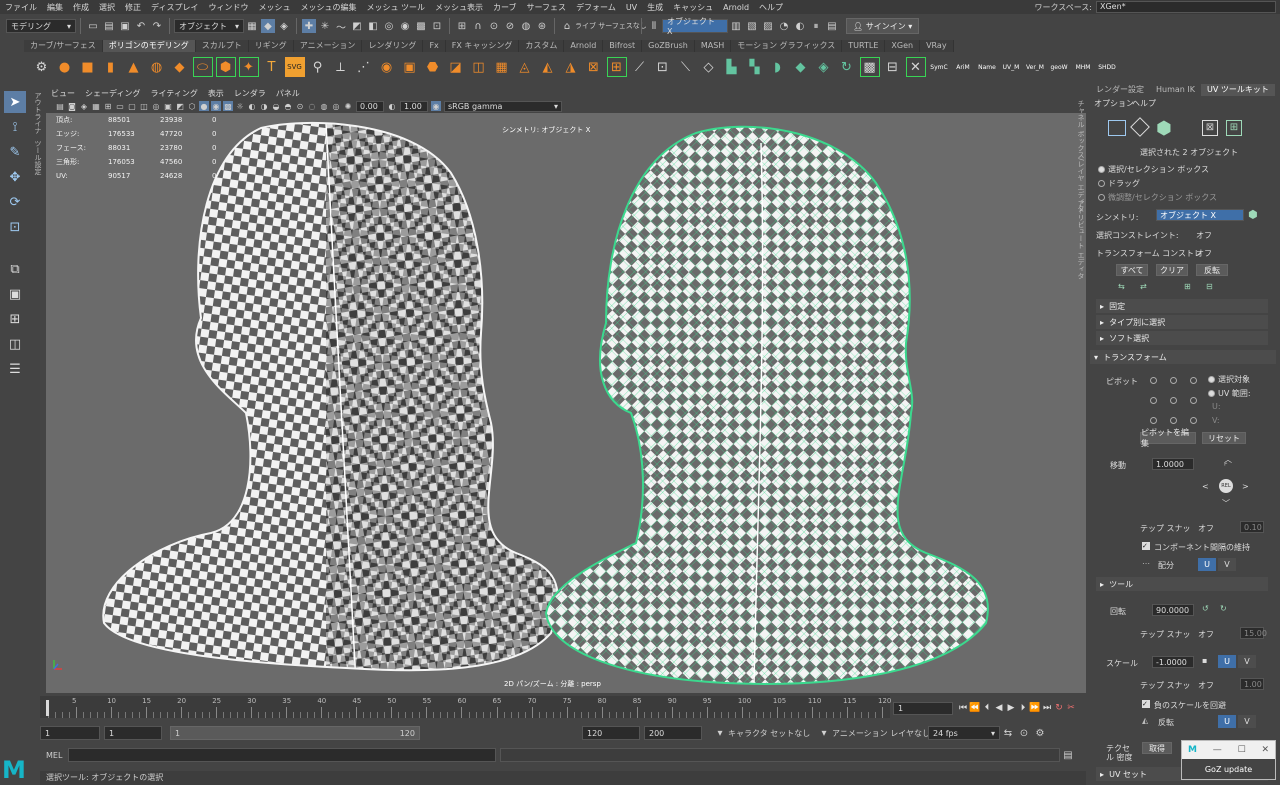 The width and height of the screenshot is (1280, 785). Describe the element at coordinates (240, 106) in the screenshot. I see `lights-icon: ☼` at that location.